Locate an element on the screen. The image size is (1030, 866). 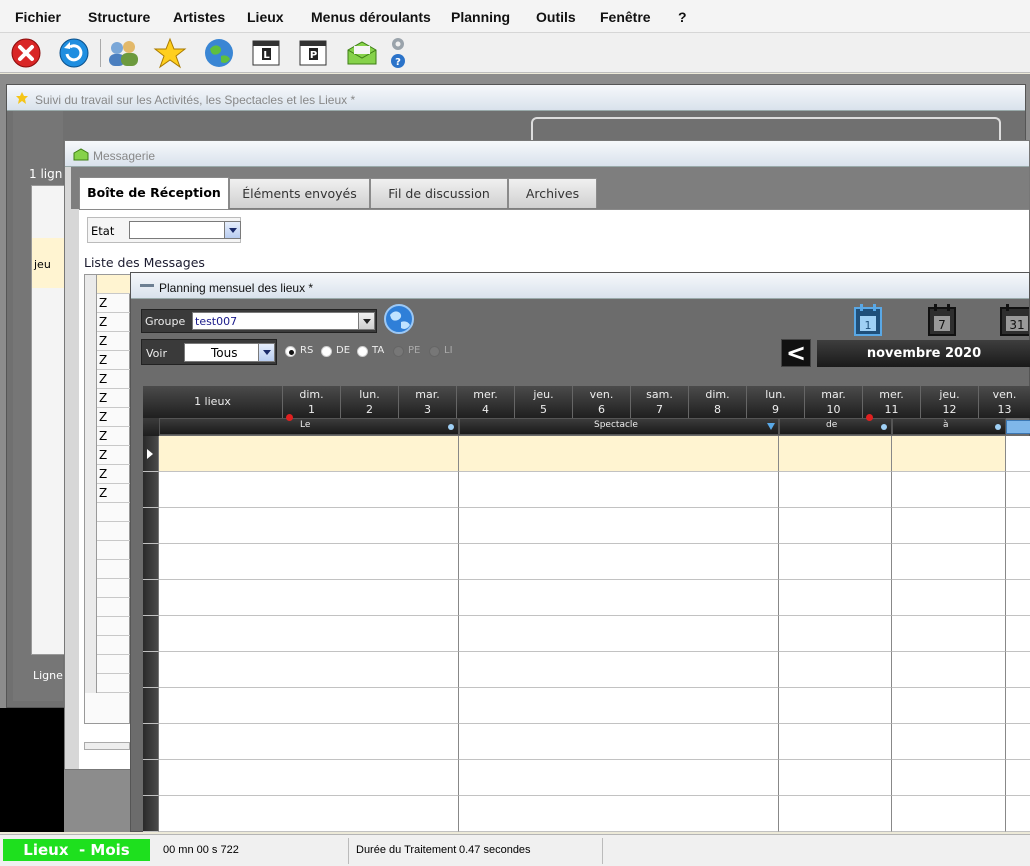
calendar-week-icon: 7 is located at coordinates (942, 320).